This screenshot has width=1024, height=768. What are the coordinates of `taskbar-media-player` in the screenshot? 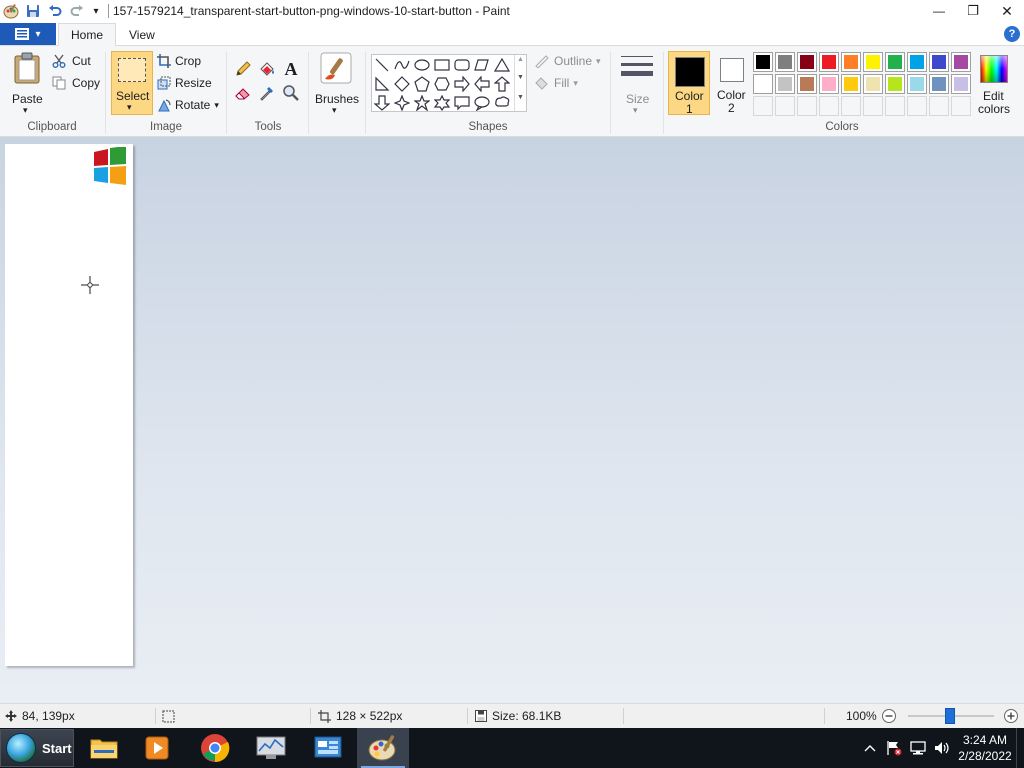 It's located at (157, 748).